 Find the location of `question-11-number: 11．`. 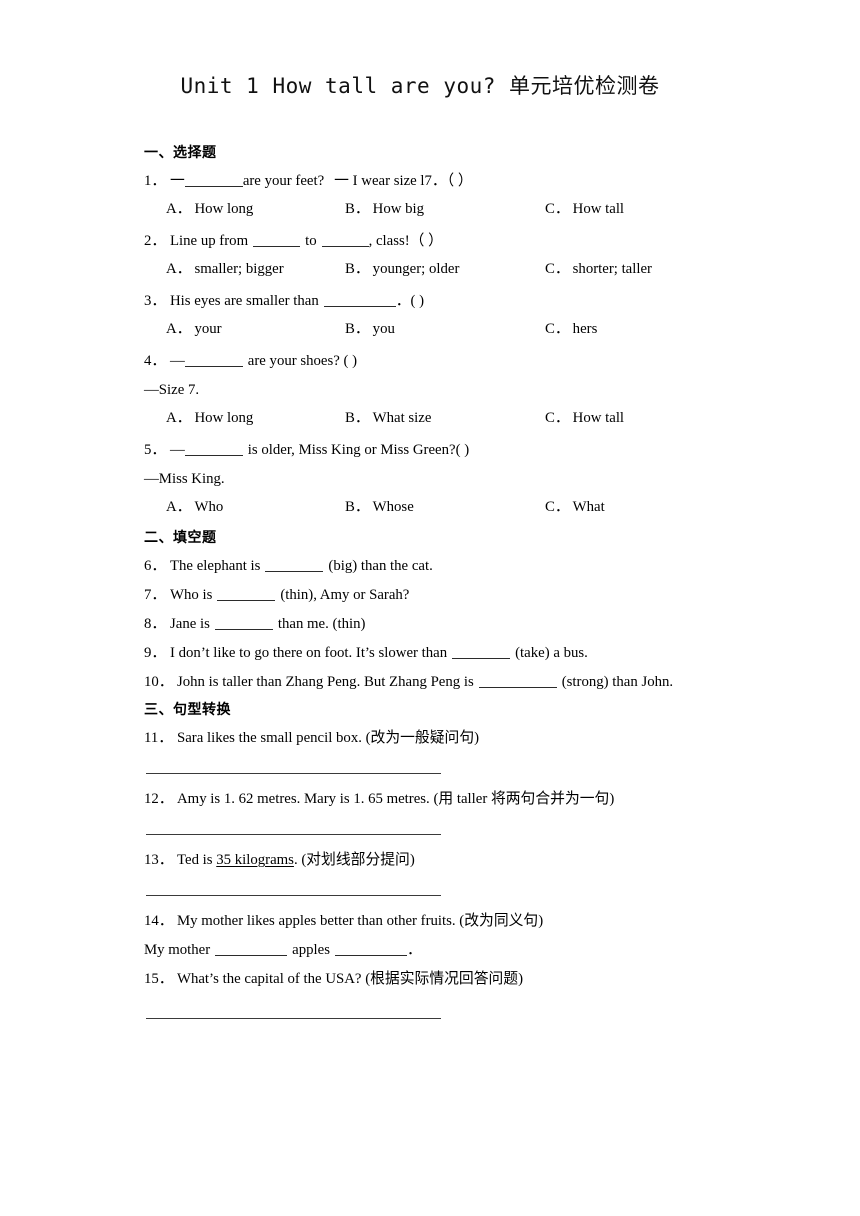

question-11-number: 11． is located at coordinates (159, 738).